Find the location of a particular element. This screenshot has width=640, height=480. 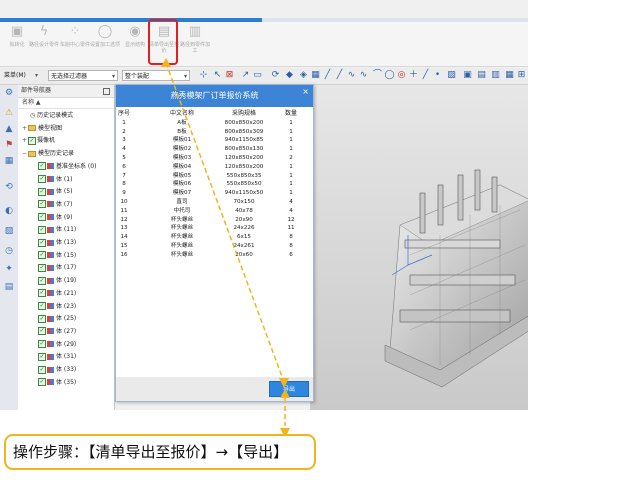

ribbon-button-label: 显示结构 is located at coordinates (134, 45).